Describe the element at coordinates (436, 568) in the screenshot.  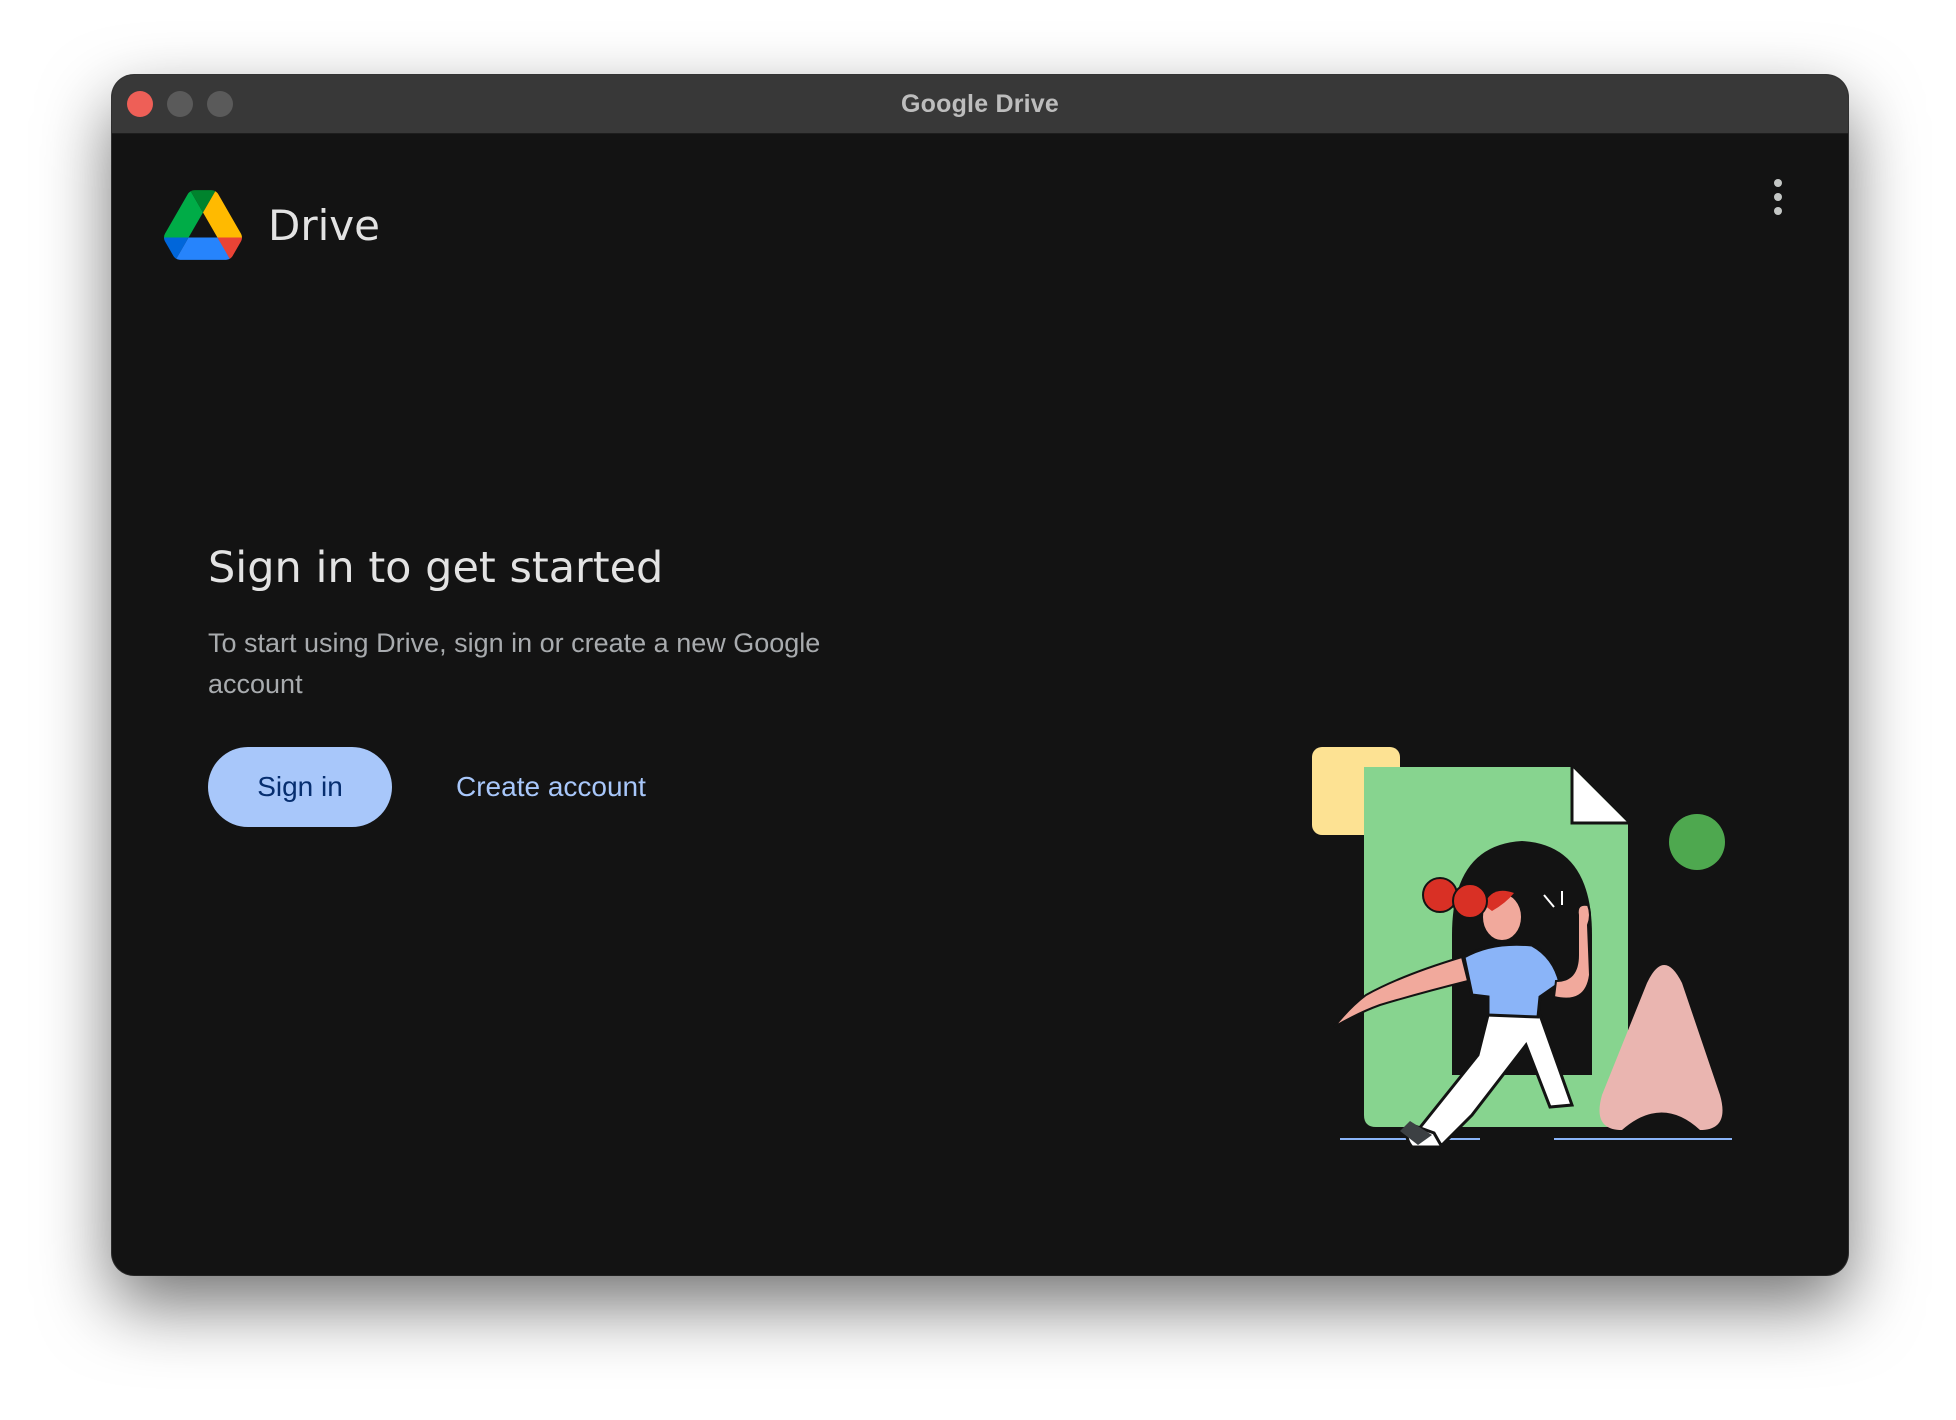
I see `page-title: Sign in to get started` at that location.